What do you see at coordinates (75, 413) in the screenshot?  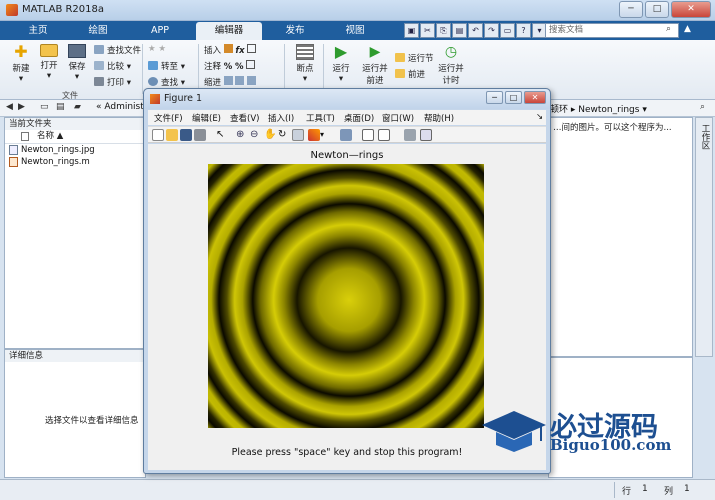 I see `details-panel: 详细信息 选择文件以查看详细信息` at bounding box center [75, 413].